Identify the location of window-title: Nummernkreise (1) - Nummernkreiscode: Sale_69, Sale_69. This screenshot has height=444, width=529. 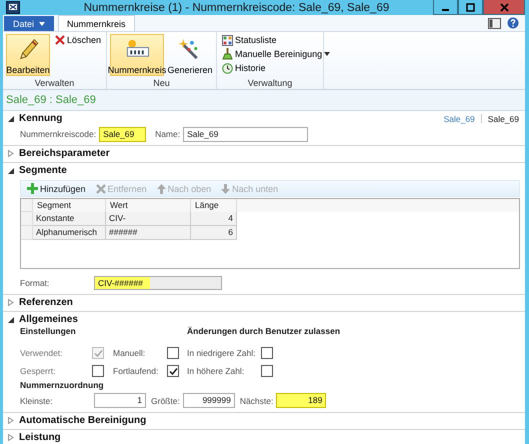
(236, 8).